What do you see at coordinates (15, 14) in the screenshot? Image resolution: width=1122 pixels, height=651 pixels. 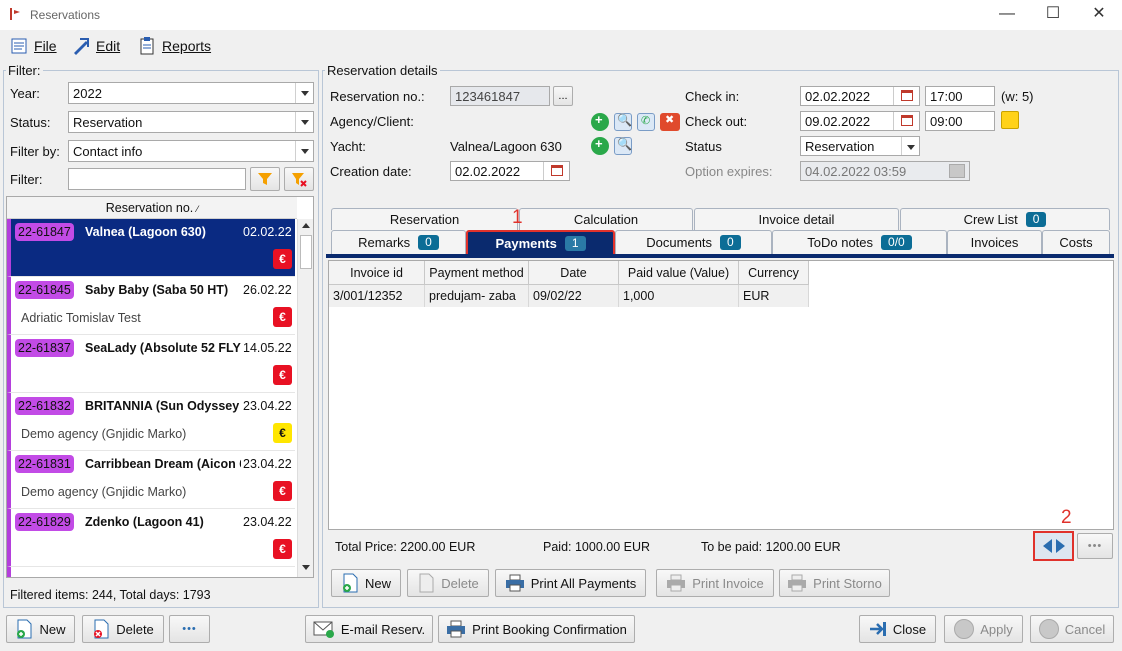 I see `app-logo-icon` at bounding box center [15, 14].